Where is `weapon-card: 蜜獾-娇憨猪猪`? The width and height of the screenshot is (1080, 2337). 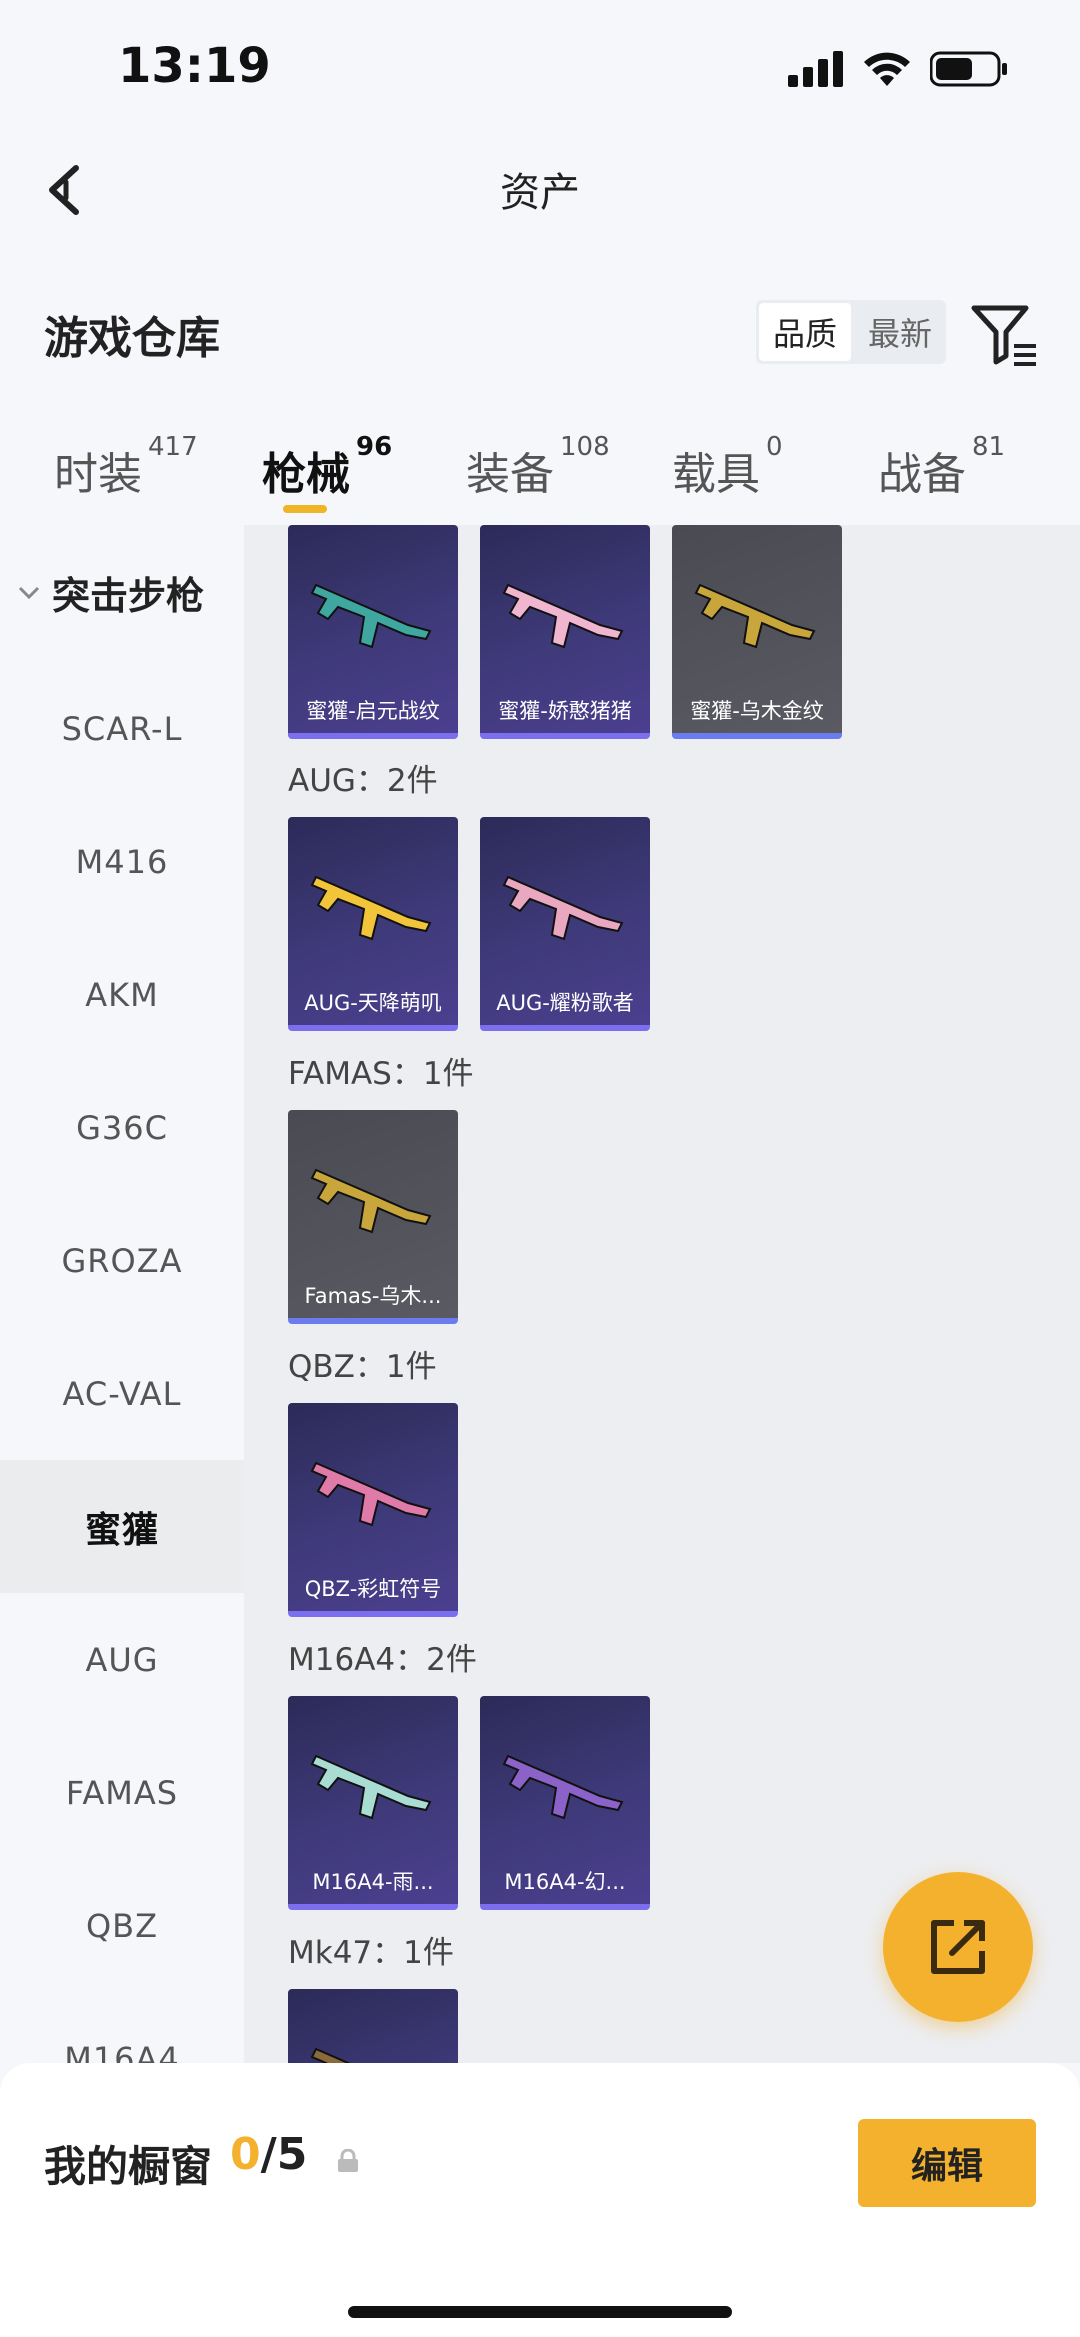 weapon-card: 蜜獾-娇憨猪猪 is located at coordinates (565, 632).